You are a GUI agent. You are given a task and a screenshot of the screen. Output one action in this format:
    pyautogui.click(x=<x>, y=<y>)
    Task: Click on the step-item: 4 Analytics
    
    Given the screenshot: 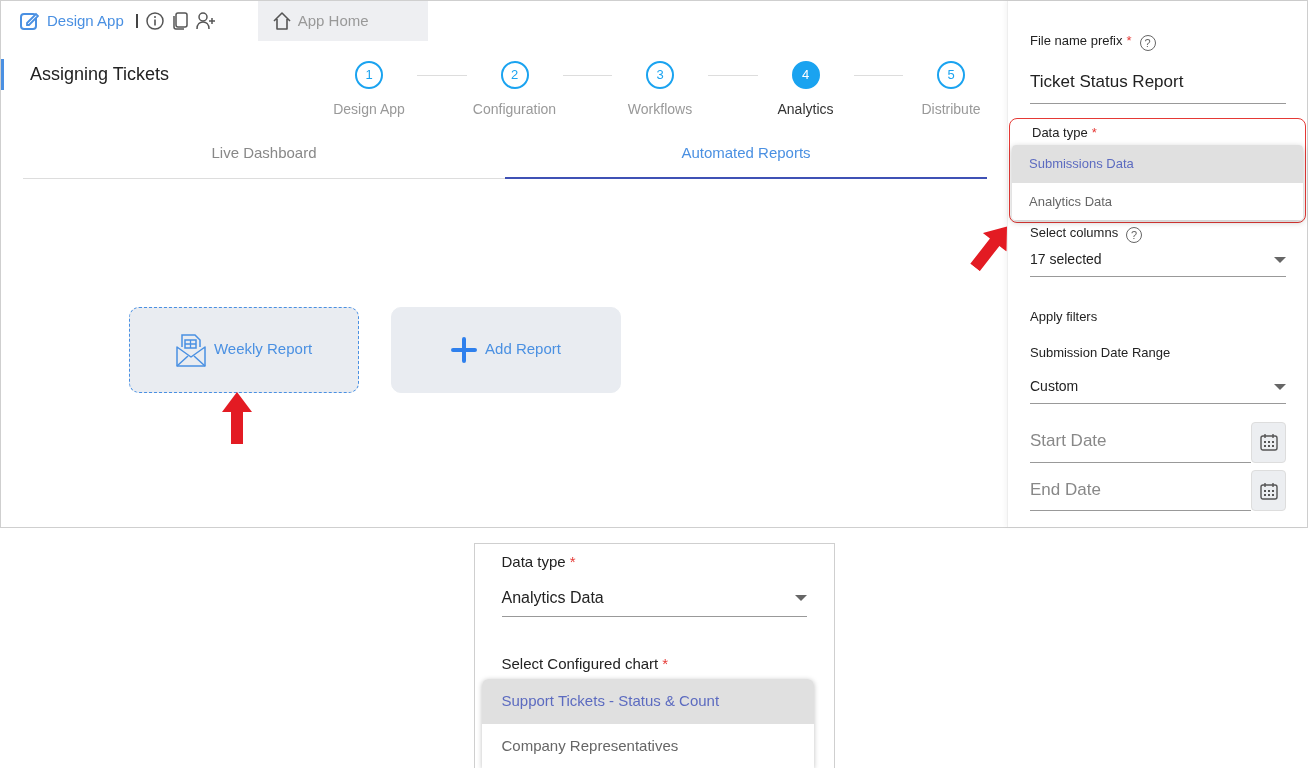 What is the action you would take?
    pyautogui.click(x=805, y=90)
    